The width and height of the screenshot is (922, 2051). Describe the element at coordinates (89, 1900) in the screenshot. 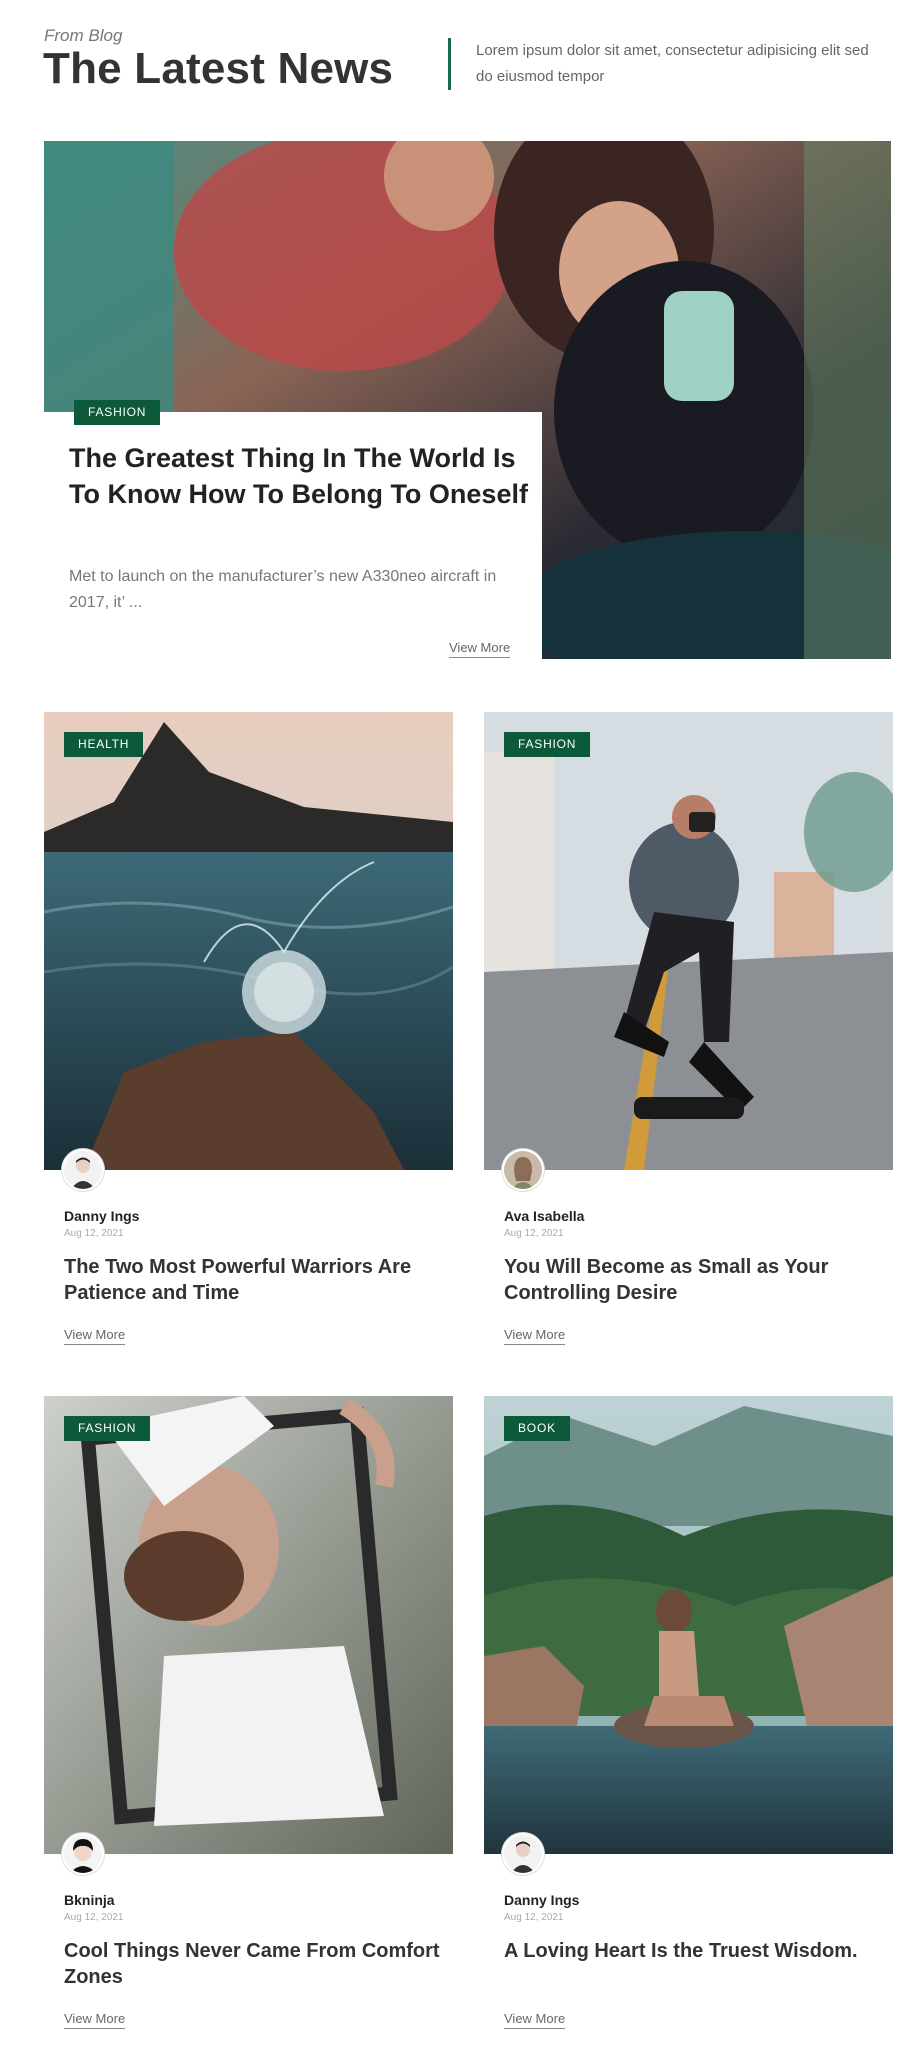

I see `author-name: Bkninja` at that location.